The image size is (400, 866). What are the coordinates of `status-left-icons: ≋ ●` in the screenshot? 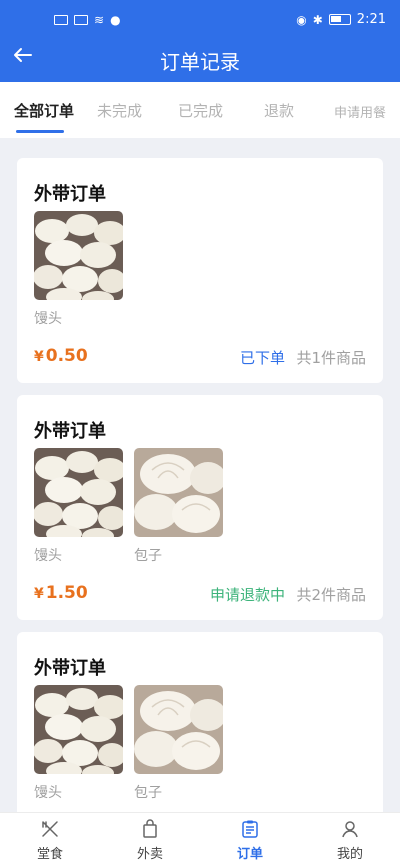 It's located at (87, 20).